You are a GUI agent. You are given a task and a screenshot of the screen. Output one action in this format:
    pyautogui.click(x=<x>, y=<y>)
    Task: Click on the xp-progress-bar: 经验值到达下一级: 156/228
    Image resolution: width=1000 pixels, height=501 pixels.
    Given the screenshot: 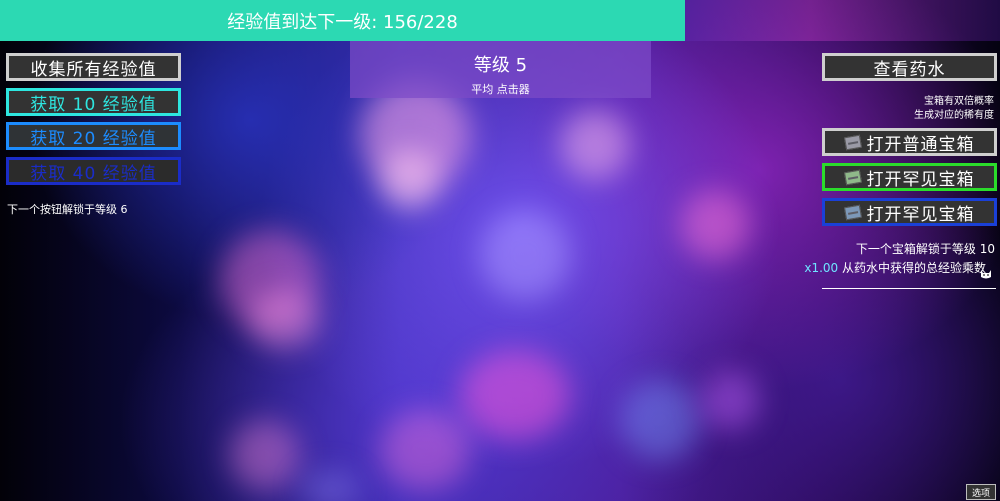 What is the action you would take?
    pyautogui.click(x=342, y=20)
    